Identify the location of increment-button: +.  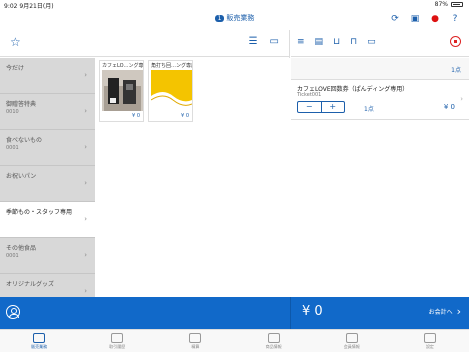
(333, 107).